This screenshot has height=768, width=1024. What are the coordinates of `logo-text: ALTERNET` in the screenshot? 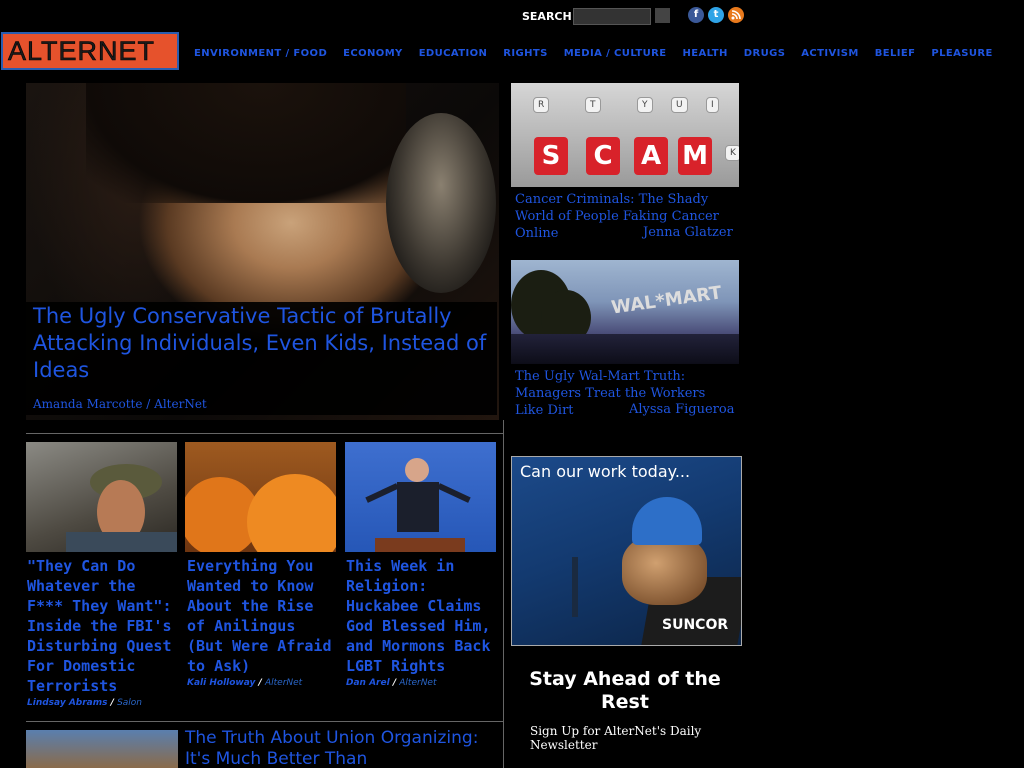 It's located at (82, 51).